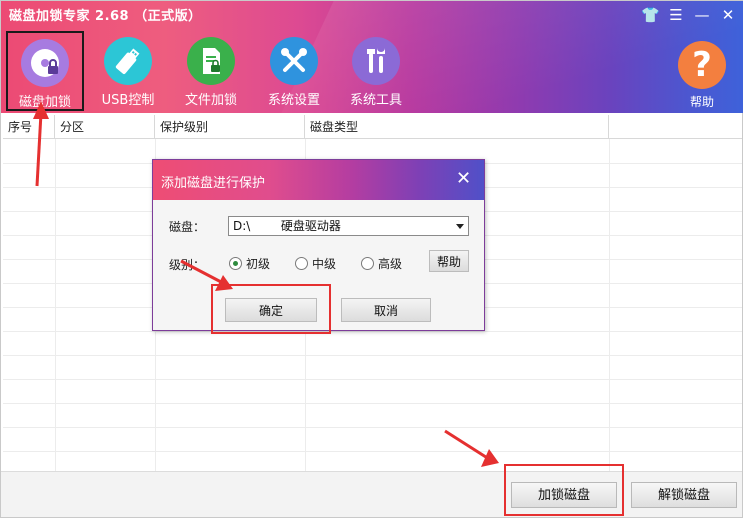 This screenshot has width=743, height=519. I want to click on level-radio-basic: 初级, so click(249, 263).